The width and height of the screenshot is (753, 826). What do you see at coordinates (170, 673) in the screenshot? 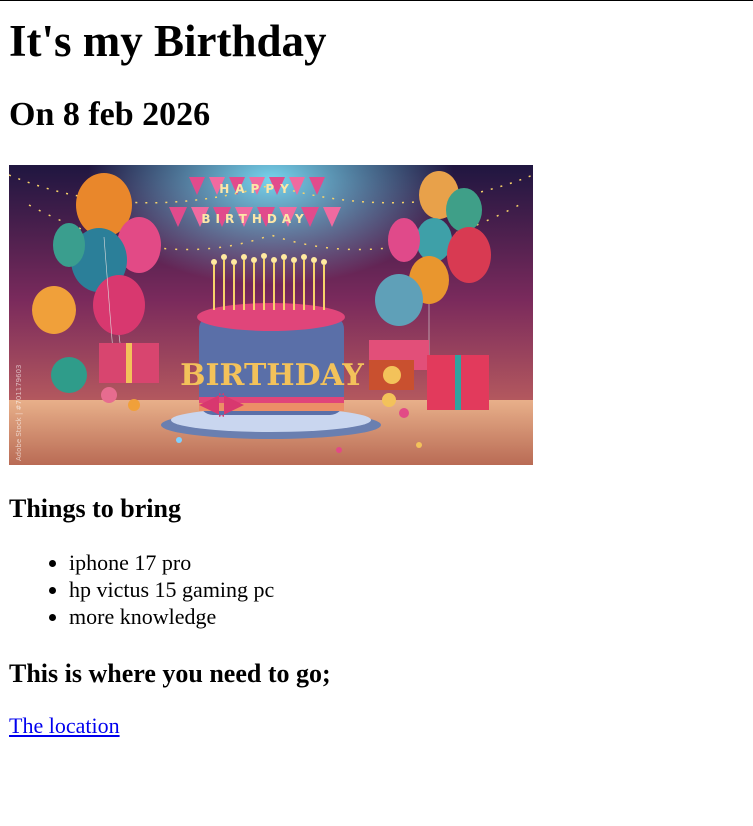
I see `location-heading: This is where you need to go;` at bounding box center [170, 673].